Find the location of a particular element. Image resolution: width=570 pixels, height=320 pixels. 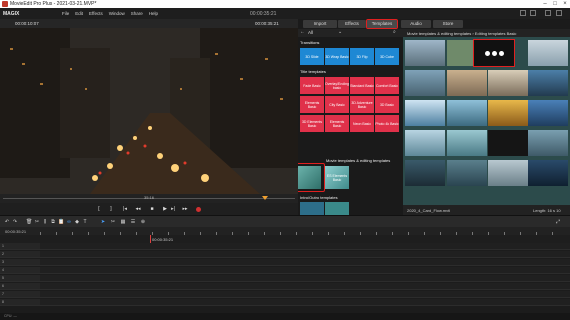

undo-icon is located at coordinates (523, 13).